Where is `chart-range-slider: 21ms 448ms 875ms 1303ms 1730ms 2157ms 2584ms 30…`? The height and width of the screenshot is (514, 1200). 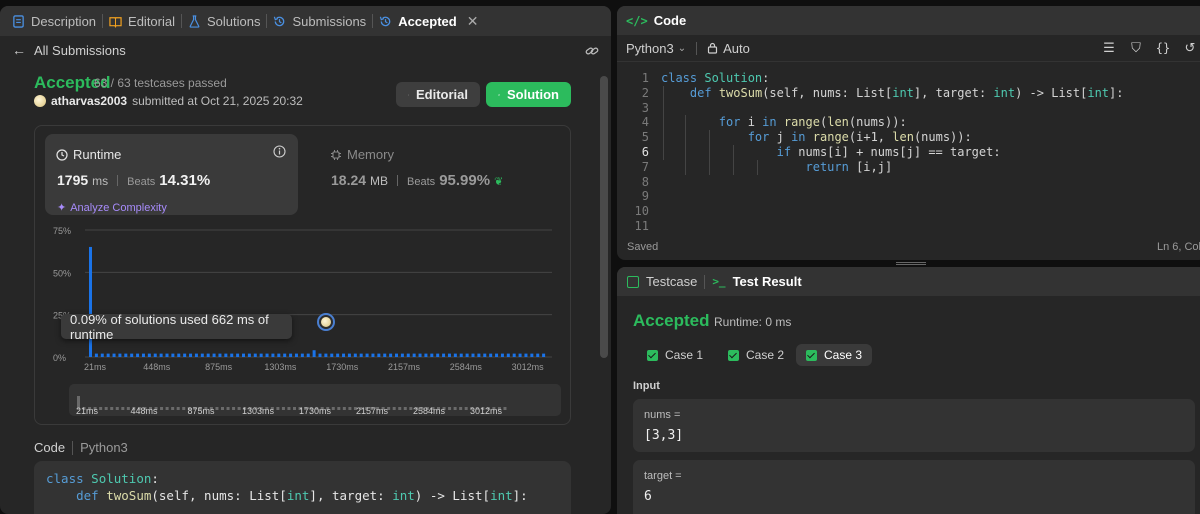 chart-range-slider: 21ms 448ms 875ms 1303ms 1730ms 2157ms 2584ms 30… is located at coordinates (315, 400).